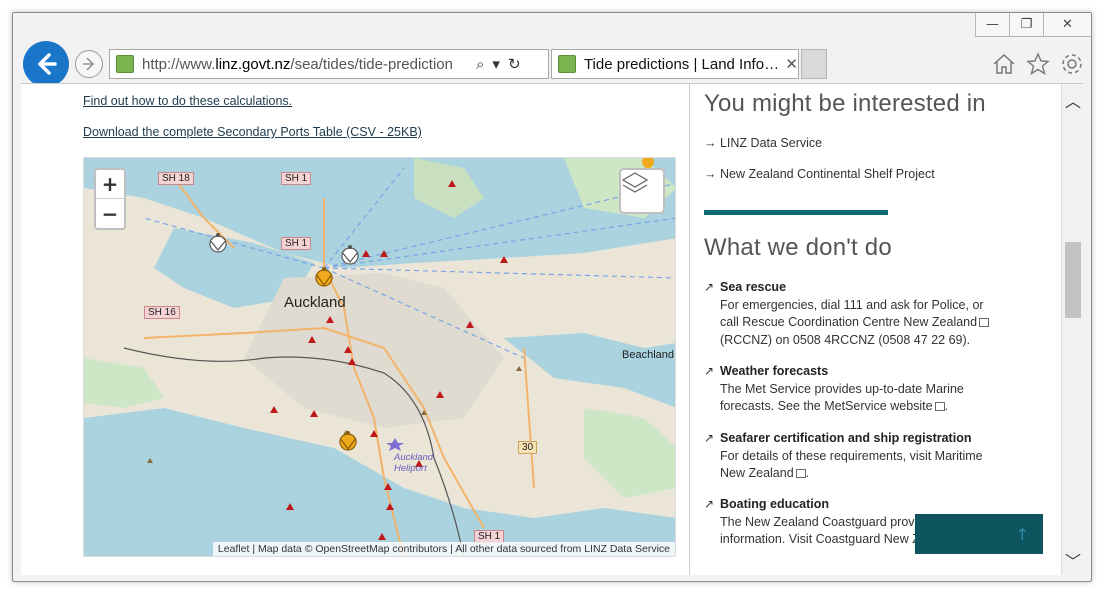  I want to click on layers-button, so click(642, 191).